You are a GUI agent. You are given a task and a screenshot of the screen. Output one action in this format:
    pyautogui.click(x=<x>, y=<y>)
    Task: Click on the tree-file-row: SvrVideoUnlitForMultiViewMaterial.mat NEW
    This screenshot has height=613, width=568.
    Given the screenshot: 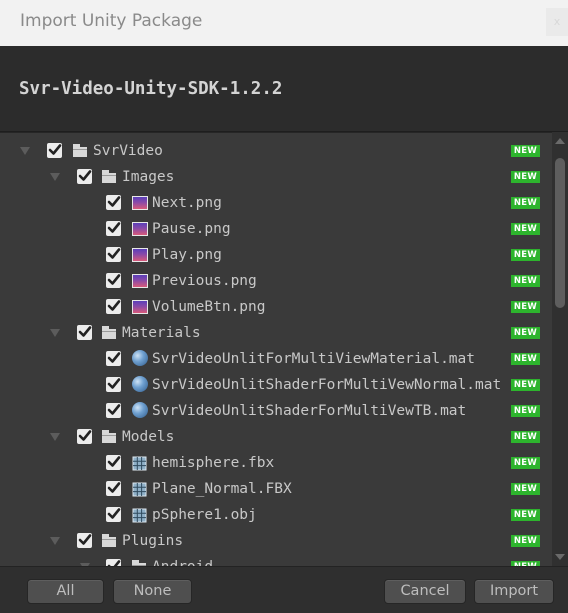 What is the action you would take?
    pyautogui.click(x=276, y=360)
    